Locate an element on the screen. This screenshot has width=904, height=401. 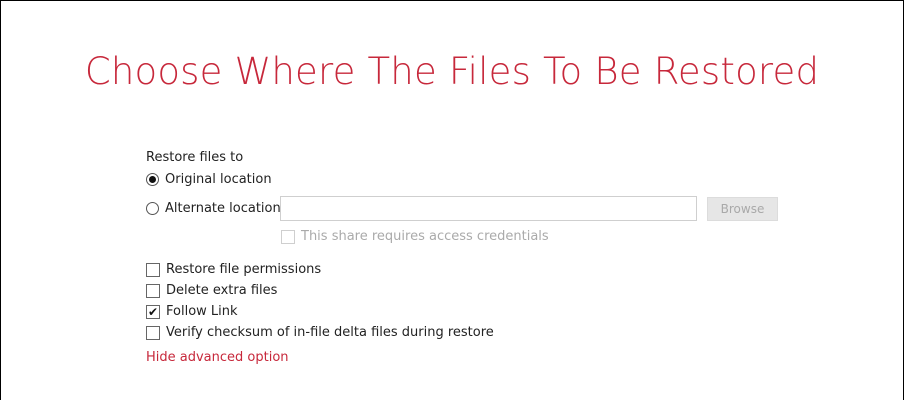
delete-extra-files-label: Delete extra files is located at coordinates (222, 290).